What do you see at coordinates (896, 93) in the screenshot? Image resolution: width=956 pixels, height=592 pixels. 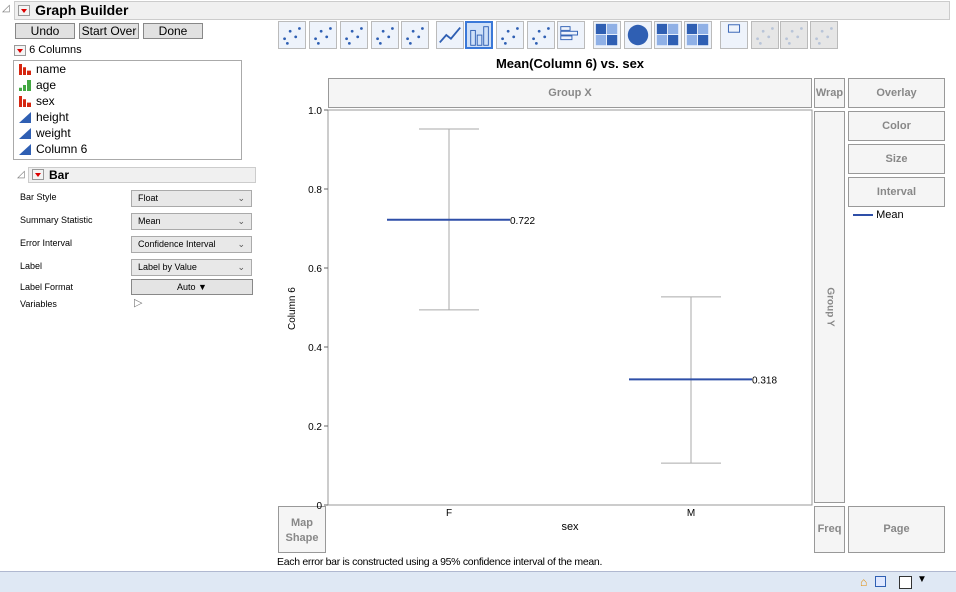 I see `overlay-zone: Overlay` at bounding box center [896, 93].